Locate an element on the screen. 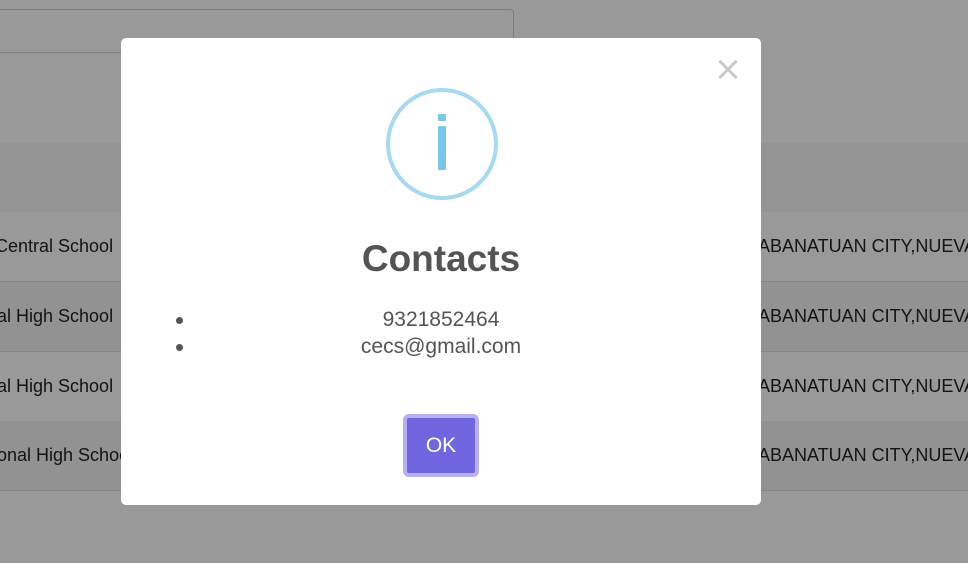 This screenshot has height=563, width=968. contact-item-phone: 9321852464 is located at coordinates (441, 319).